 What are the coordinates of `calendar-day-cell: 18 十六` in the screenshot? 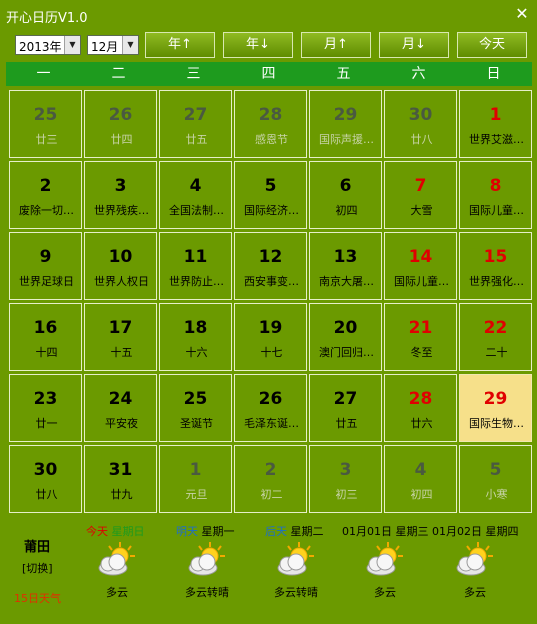 It's located at (195, 337).